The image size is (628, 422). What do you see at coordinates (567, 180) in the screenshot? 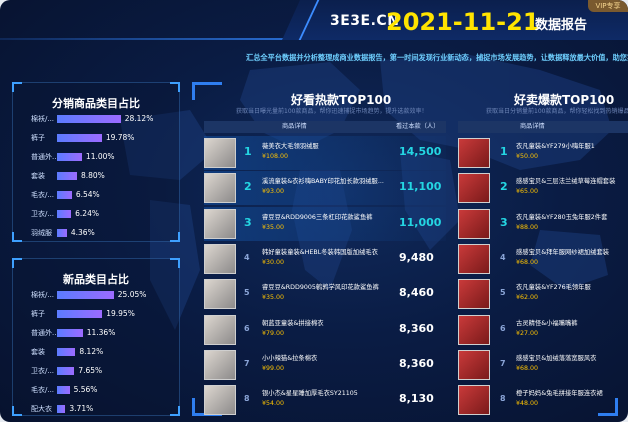
I see `product-name: 感感宝贝&三层法兰绒草莓连帽套装` at bounding box center [567, 180].